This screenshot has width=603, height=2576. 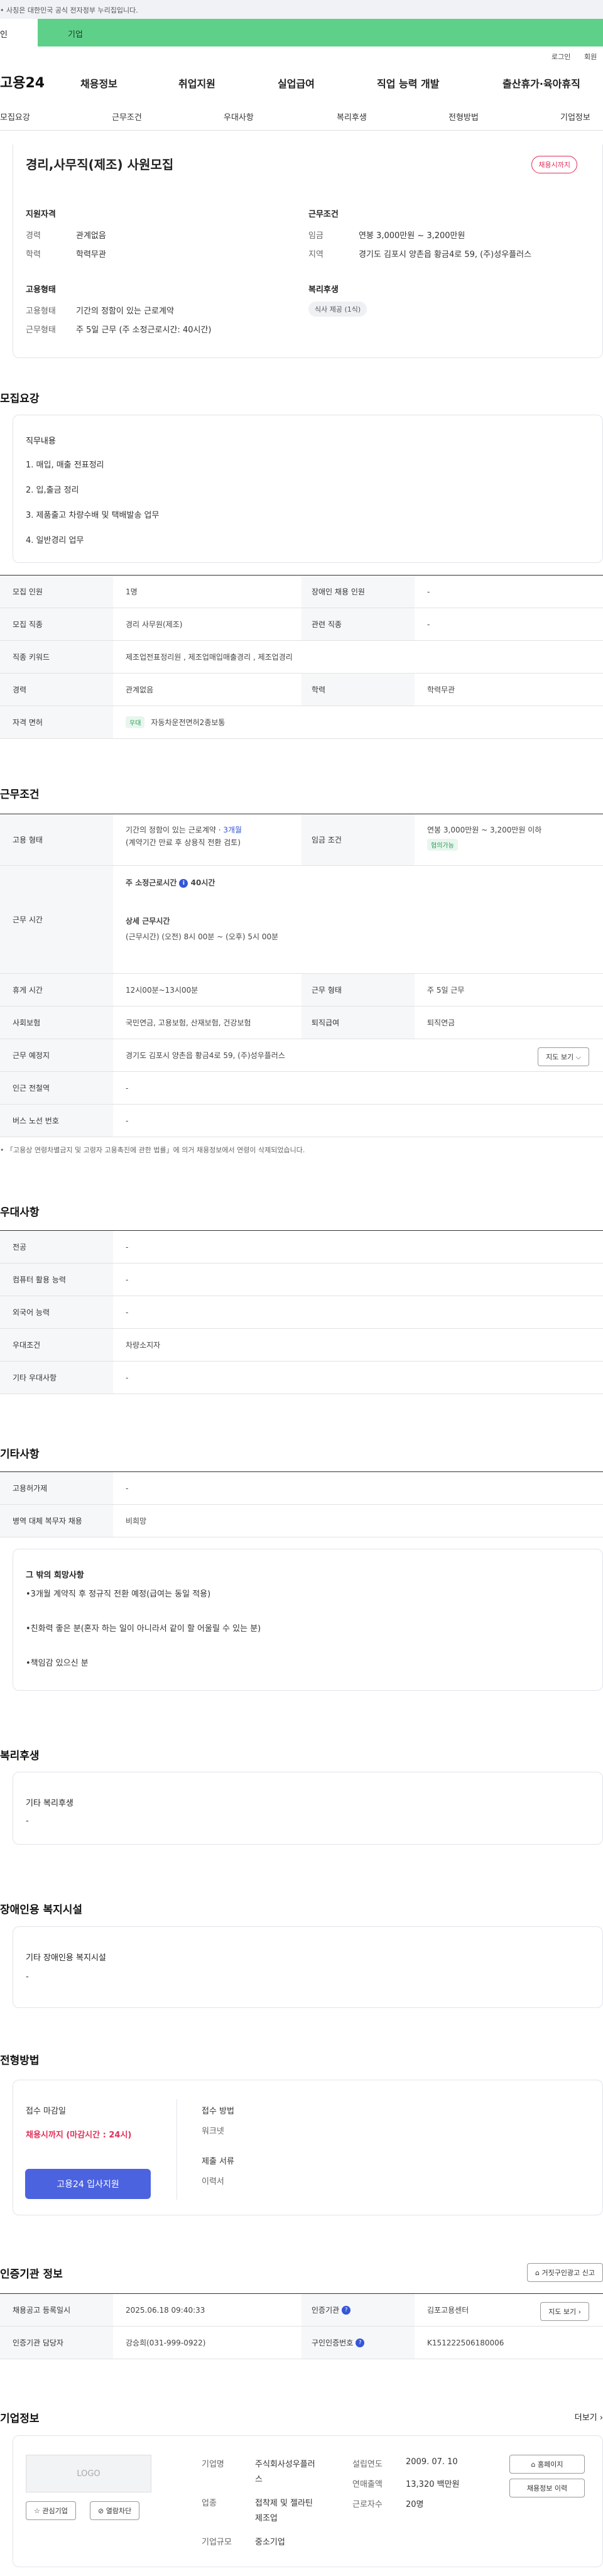 What do you see at coordinates (91, 236) in the screenshot?
I see `career-value: 관계없음` at bounding box center [91, 236].